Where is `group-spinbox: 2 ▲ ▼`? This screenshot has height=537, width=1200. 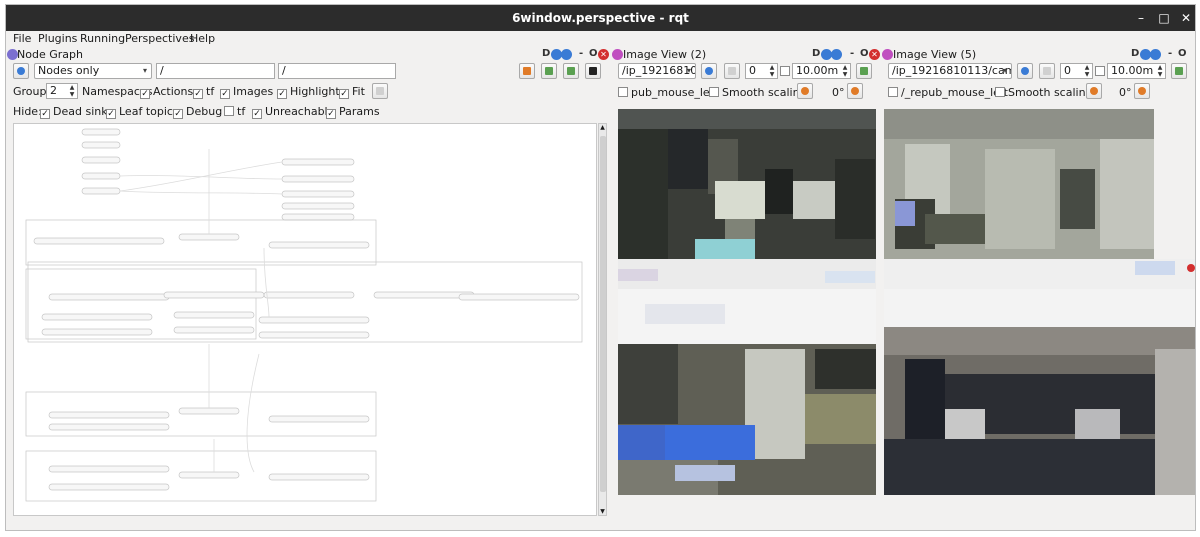 group-spinbox: 2 ▲ ▼ is located at coordinates (62, 91).